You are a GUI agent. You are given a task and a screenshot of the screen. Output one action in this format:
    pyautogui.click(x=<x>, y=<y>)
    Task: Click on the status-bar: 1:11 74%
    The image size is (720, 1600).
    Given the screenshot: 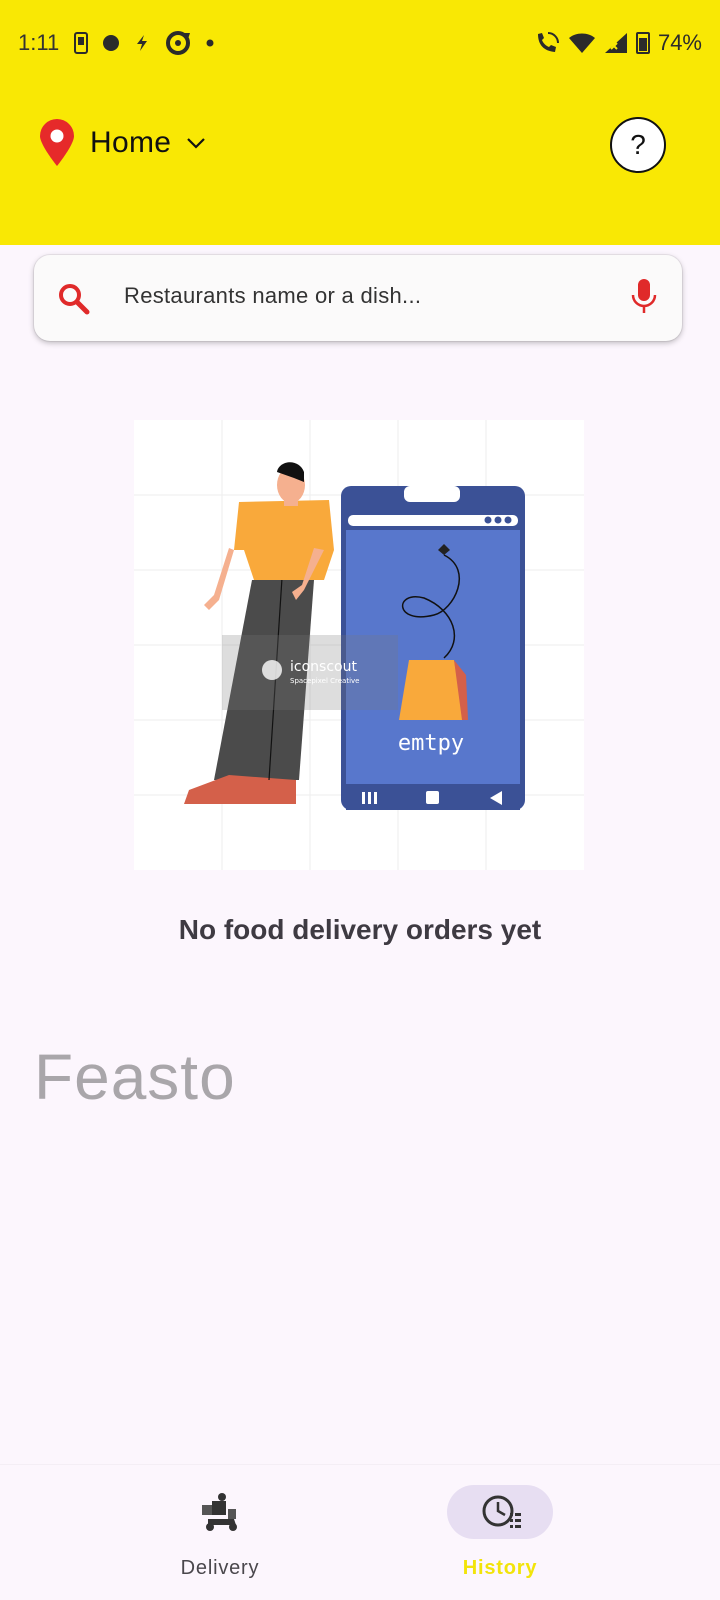 What is the action you would take?
    pyautogui.click(x=360, y=42)
    